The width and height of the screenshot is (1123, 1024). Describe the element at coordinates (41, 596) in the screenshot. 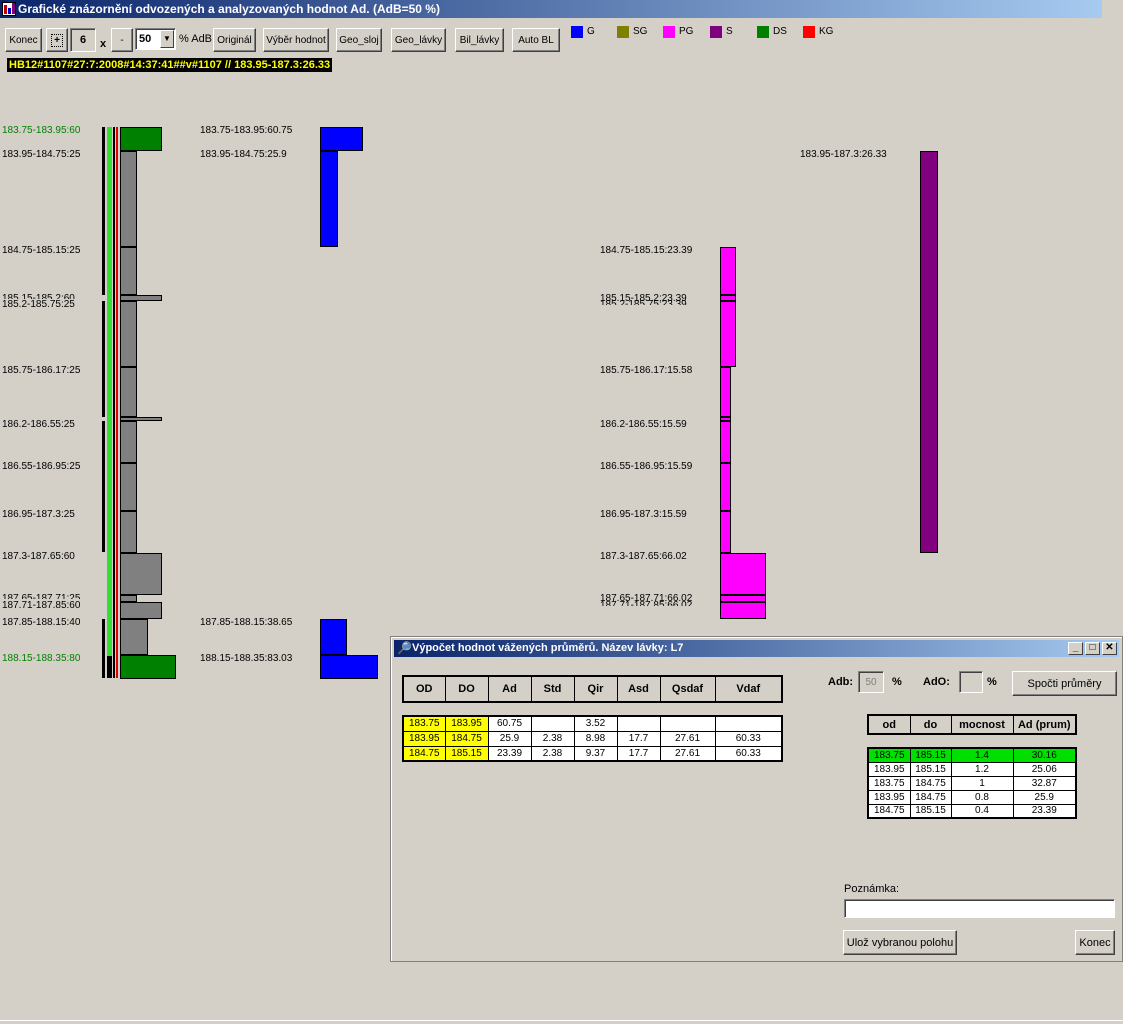

I see `layer-label: 187.65-187.71:25` at that location.